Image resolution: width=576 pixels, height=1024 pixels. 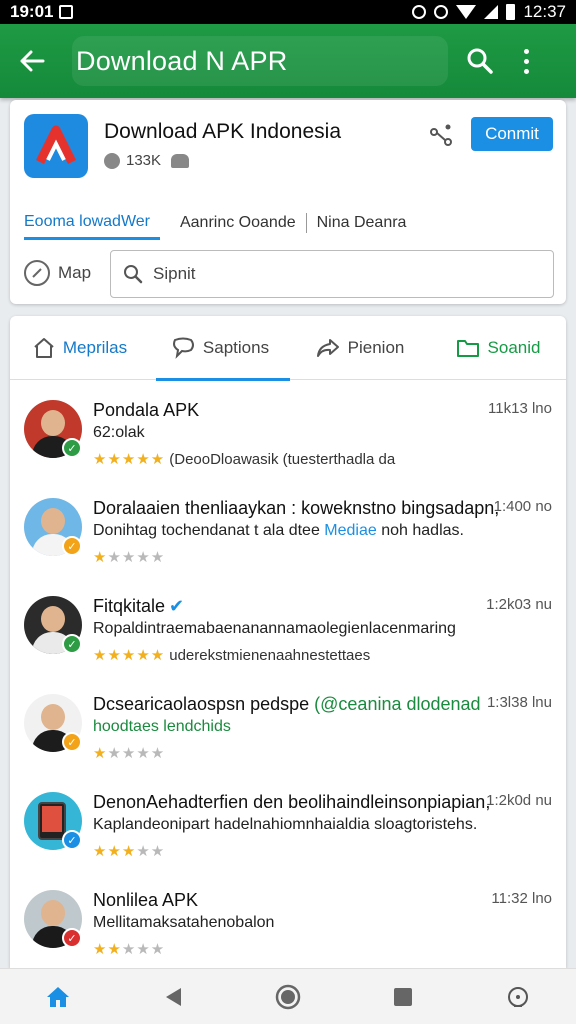 I want to click on status-time-right: 12:37, so click(x=544, y=11).